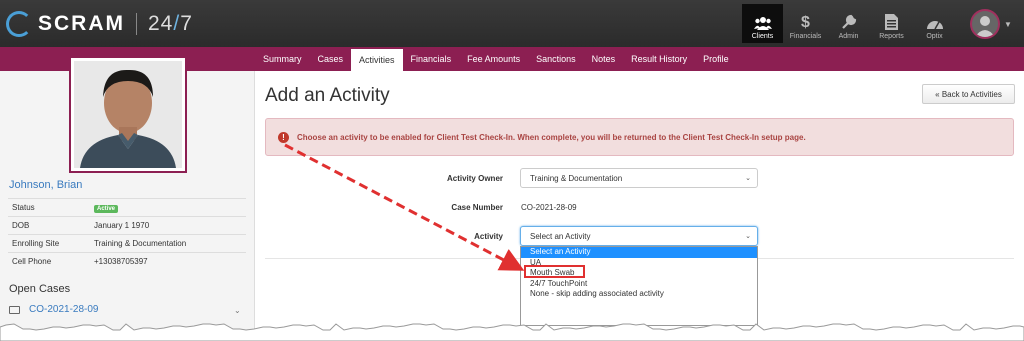 The image size is (1024, 341). Describe the element at coordinates (49, 261) in the screenshot. I see `info-label: Cell Phone` at that location.